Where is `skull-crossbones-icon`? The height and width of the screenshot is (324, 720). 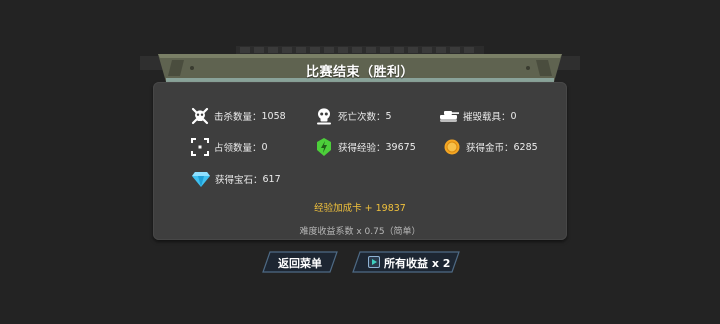
skull-crossbones-icon is located at coordinates (200, 116).